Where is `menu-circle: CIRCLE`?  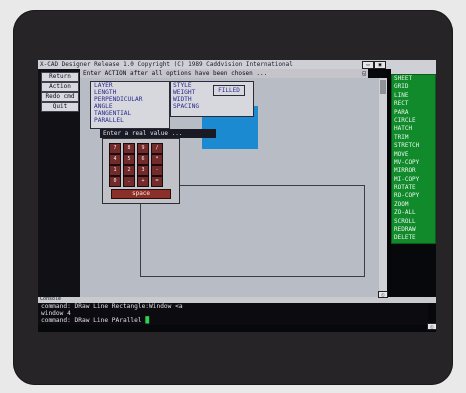
menu-circle: CIRCLE is located at coordinates (413, 121).